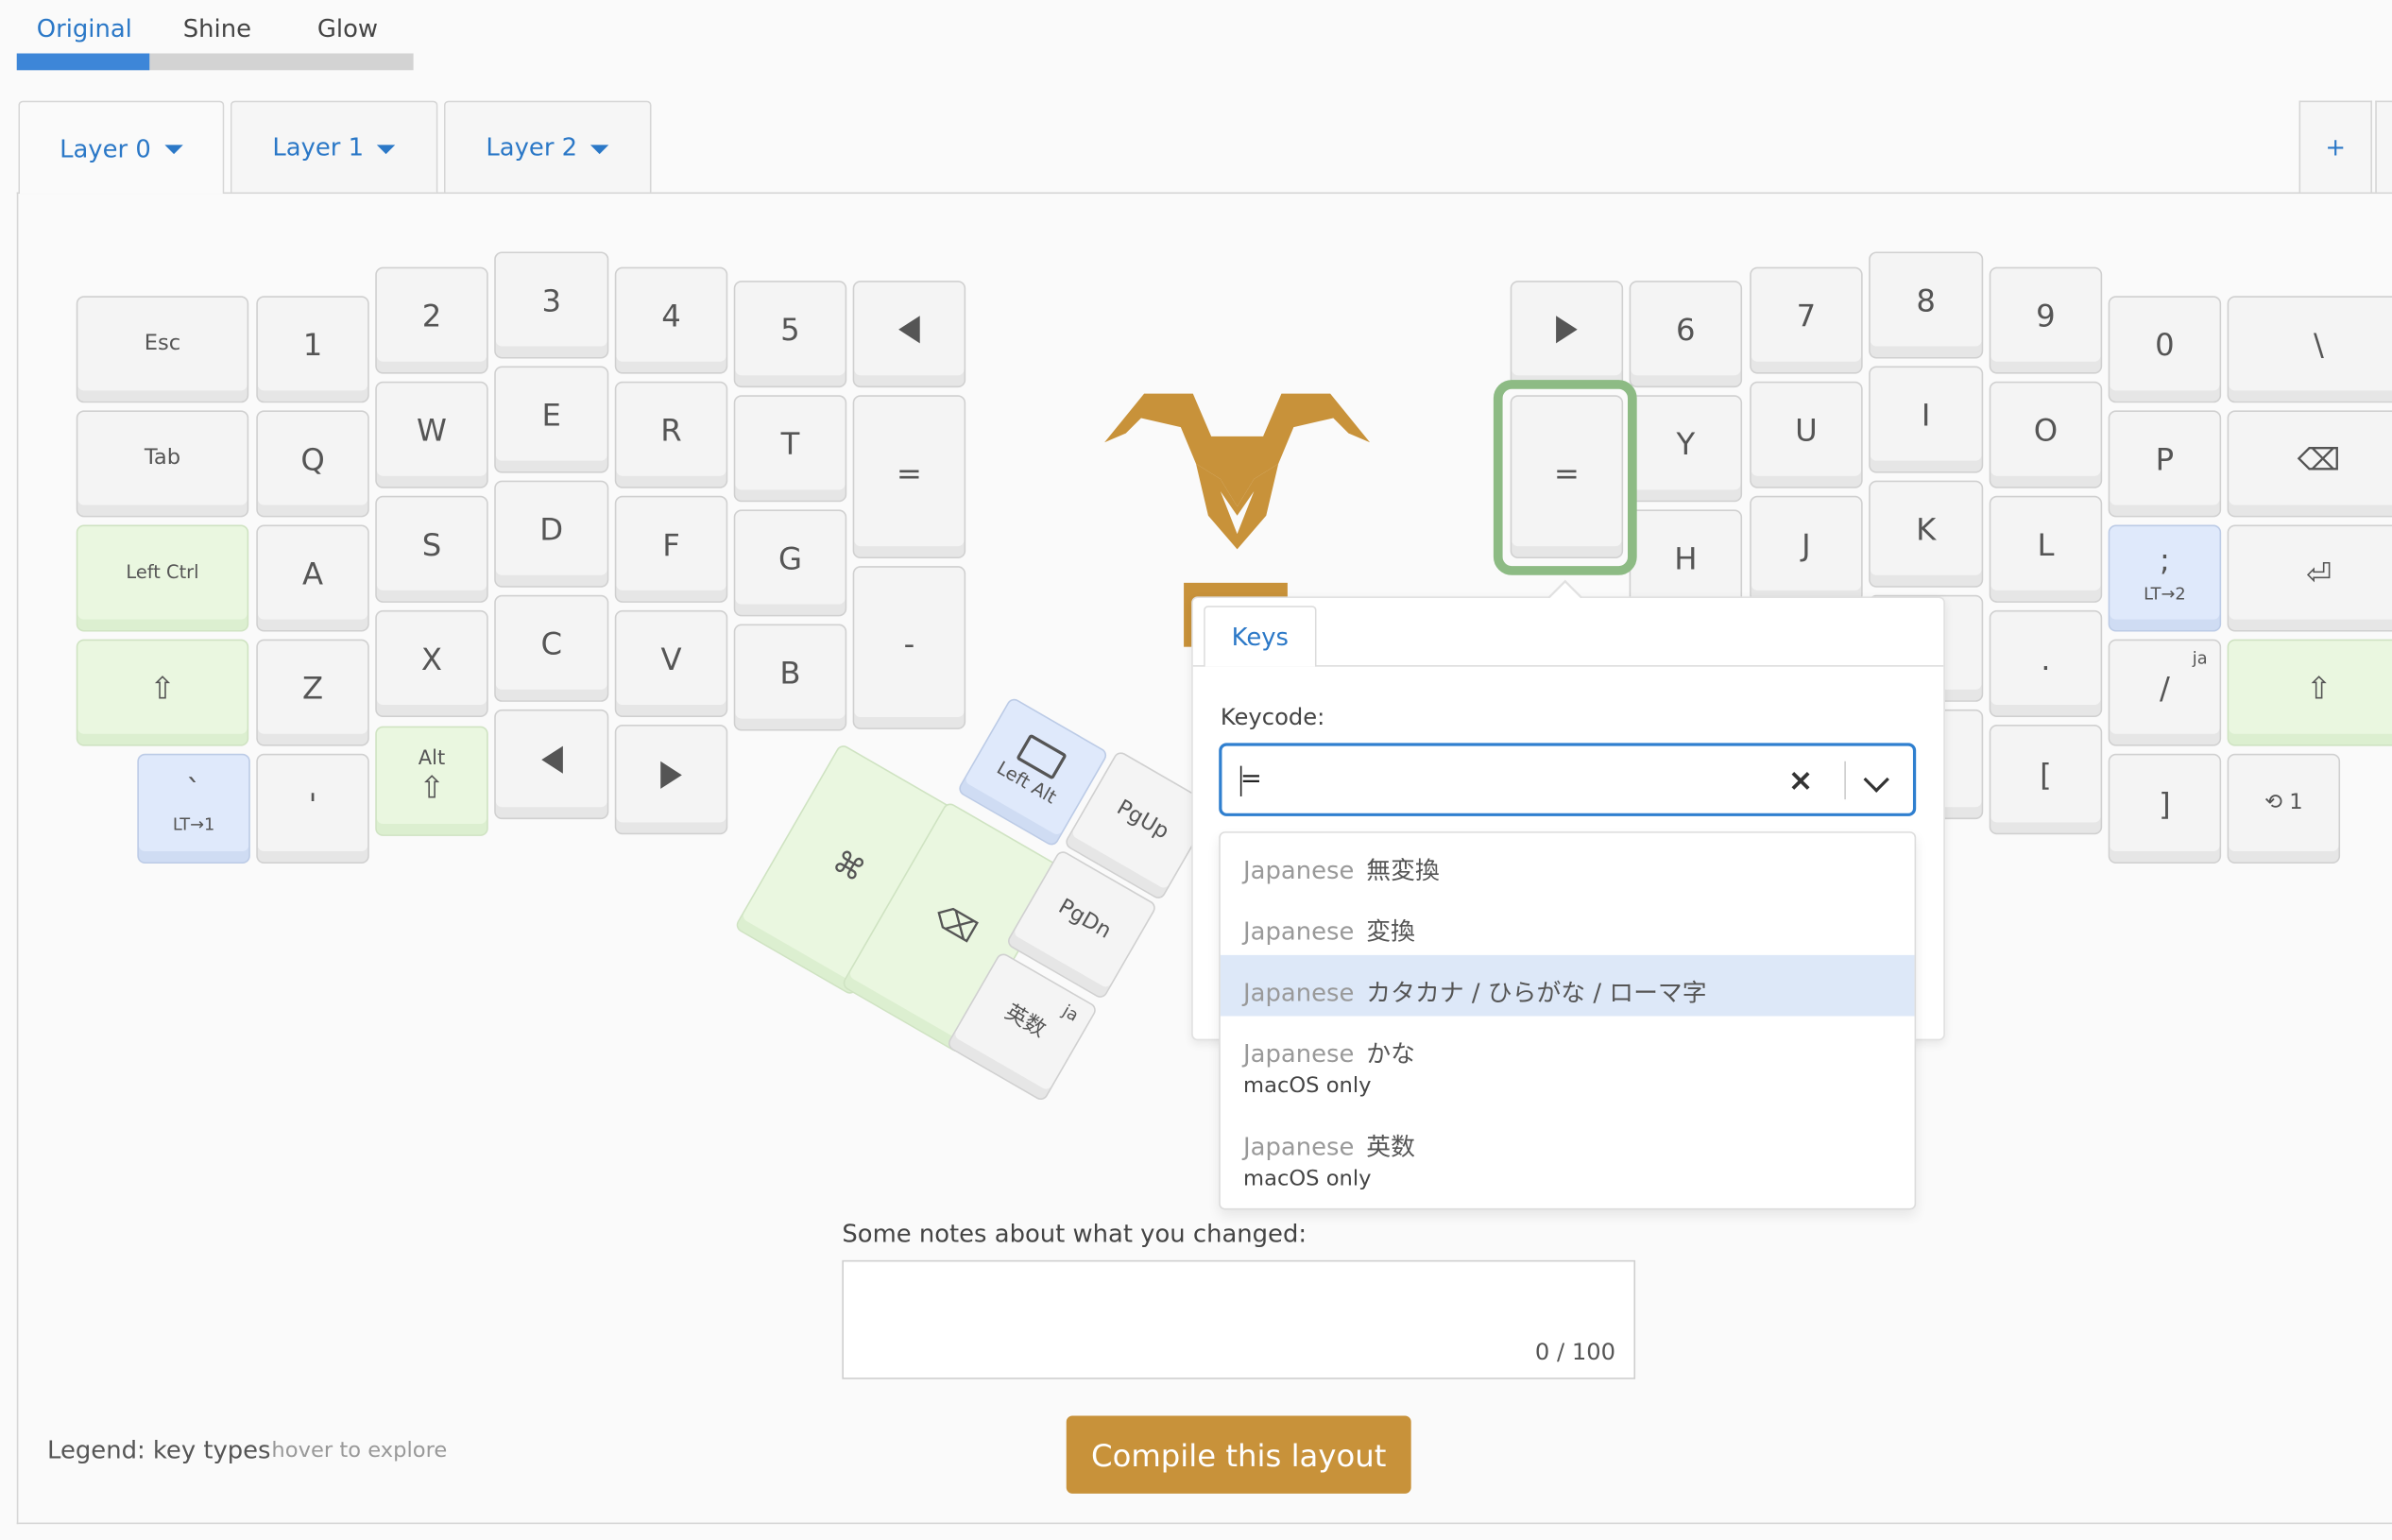 This screenshot has width=2392, height=1540. What do you see at coordinates (163, 464) in the screenshot?
I see `key-tab: Tab` at bounding box center [163, 464].